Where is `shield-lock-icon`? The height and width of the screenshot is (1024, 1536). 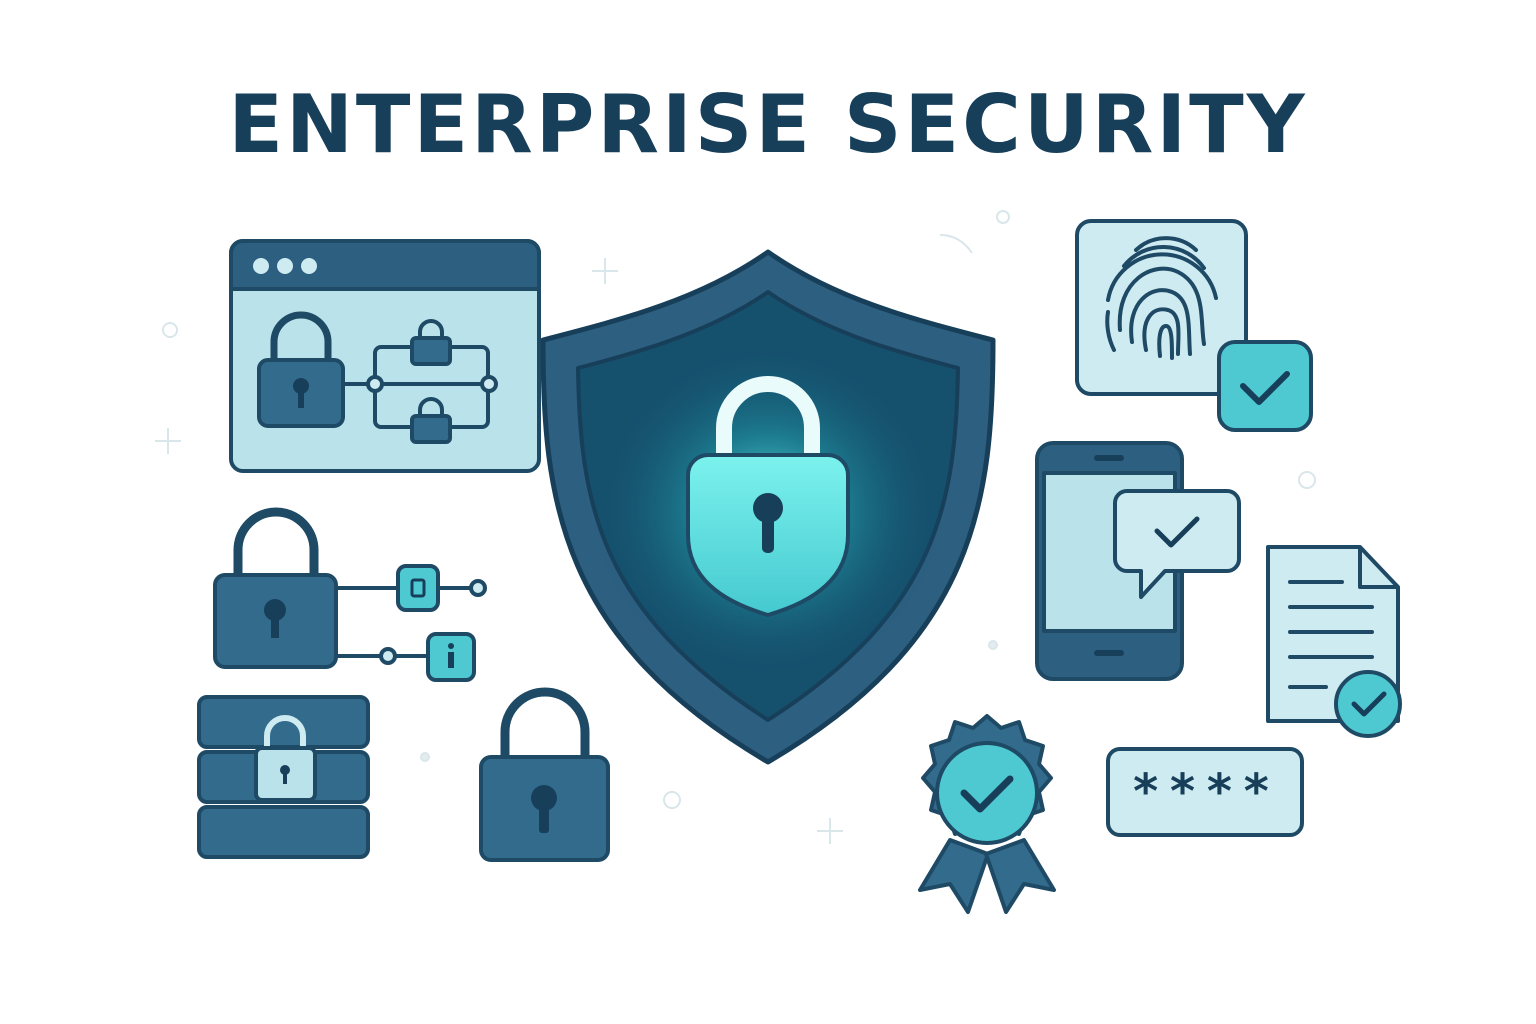 shield-lock-icon is located at coordinates (768, 507).